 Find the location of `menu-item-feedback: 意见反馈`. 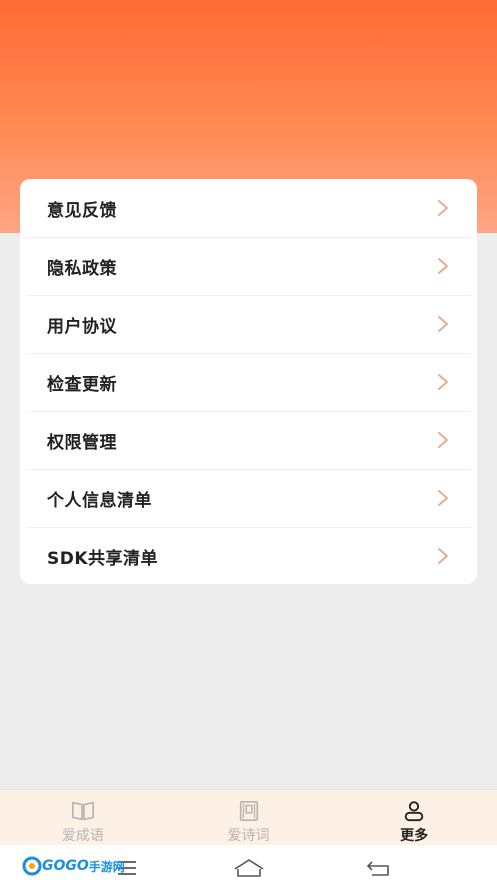

menu-item-feedback: 意见反馈 is located at coordinates (248, 208).